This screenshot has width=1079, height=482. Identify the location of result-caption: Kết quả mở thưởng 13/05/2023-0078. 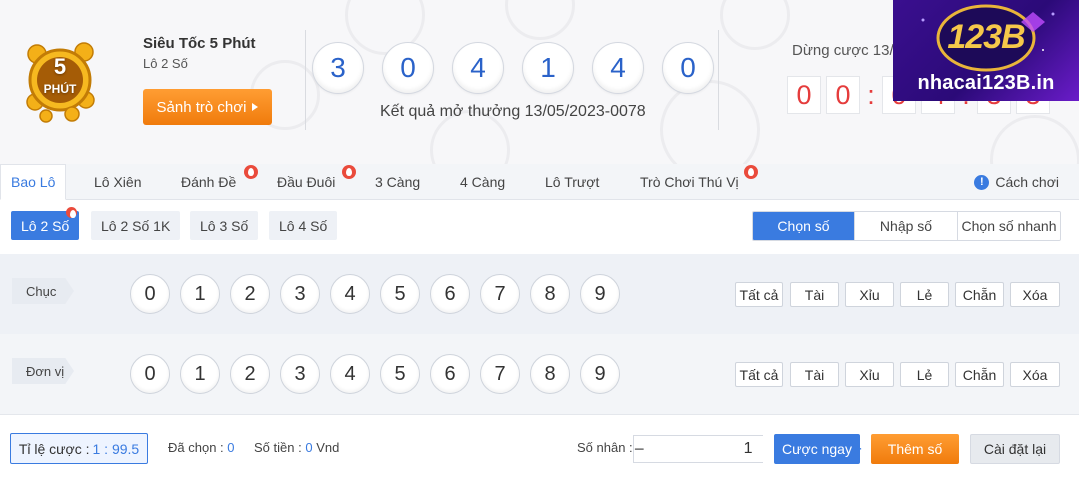
(513, 111).